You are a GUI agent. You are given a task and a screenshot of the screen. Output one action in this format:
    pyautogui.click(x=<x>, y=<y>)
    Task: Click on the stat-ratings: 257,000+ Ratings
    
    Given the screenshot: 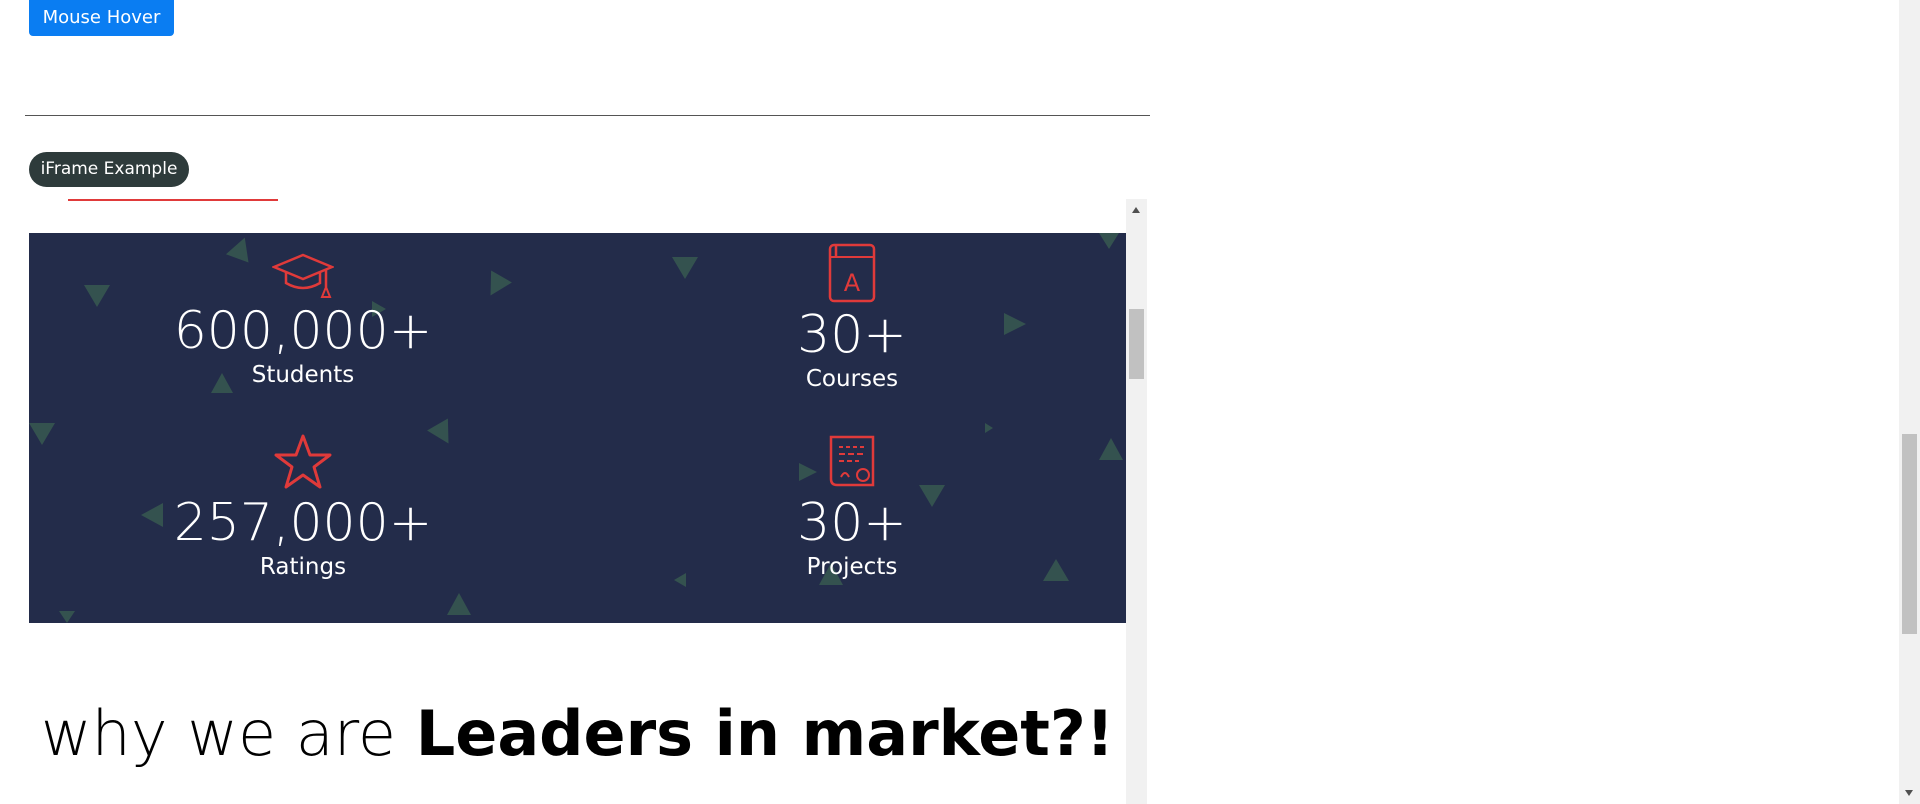 What is the action you would take?
    pyautogui.click(x=303, y=507)
    